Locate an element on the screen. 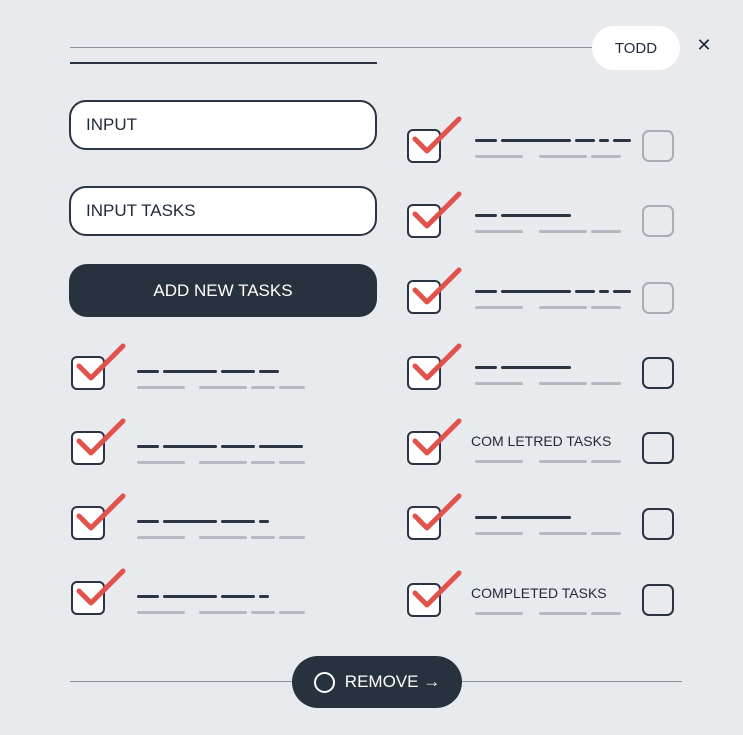  remove-button: REMOVE → is located at coordinates (377, 682).